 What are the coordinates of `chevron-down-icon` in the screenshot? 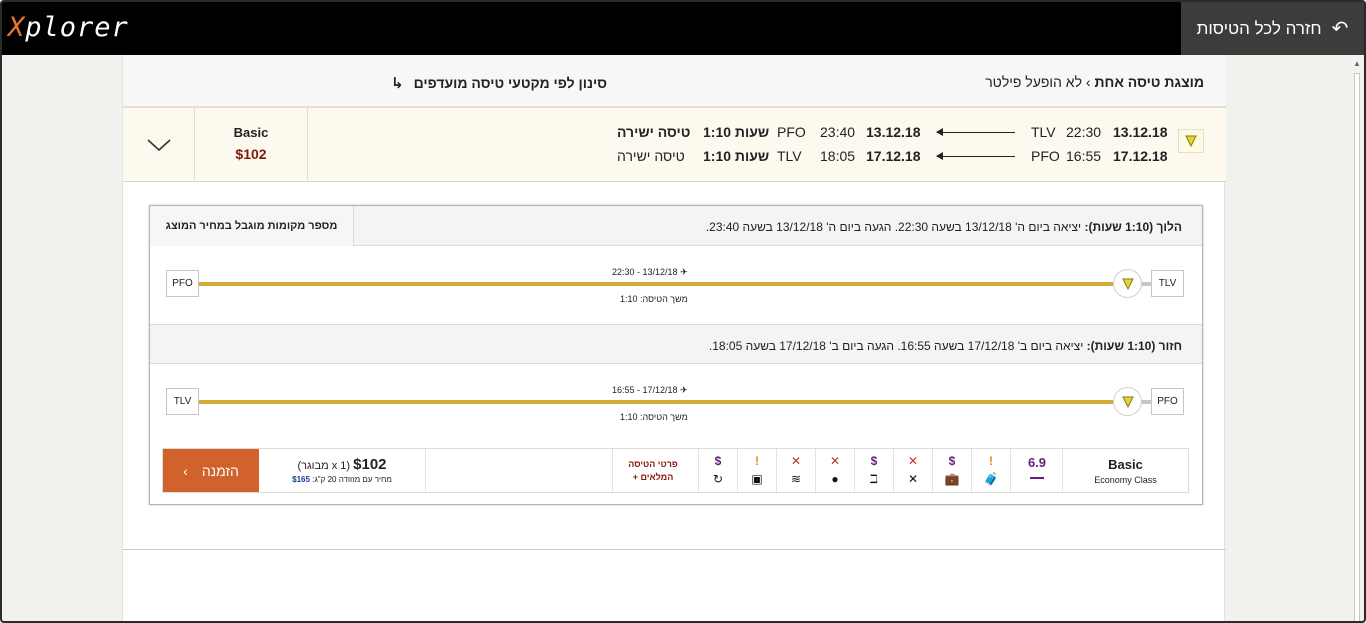 It's located at (158, 145).